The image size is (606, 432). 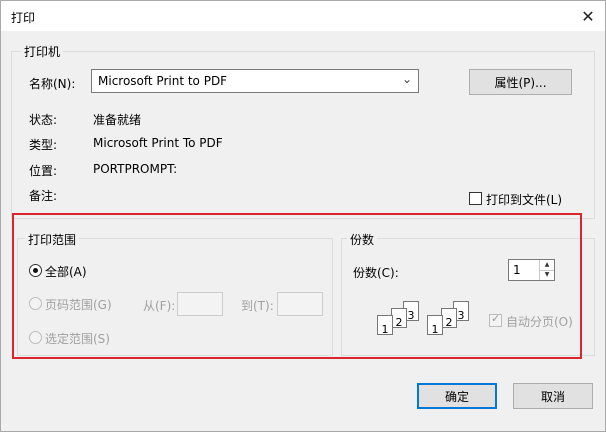 I want to click on from-label: 从(F):, so click(x=159, y=306).